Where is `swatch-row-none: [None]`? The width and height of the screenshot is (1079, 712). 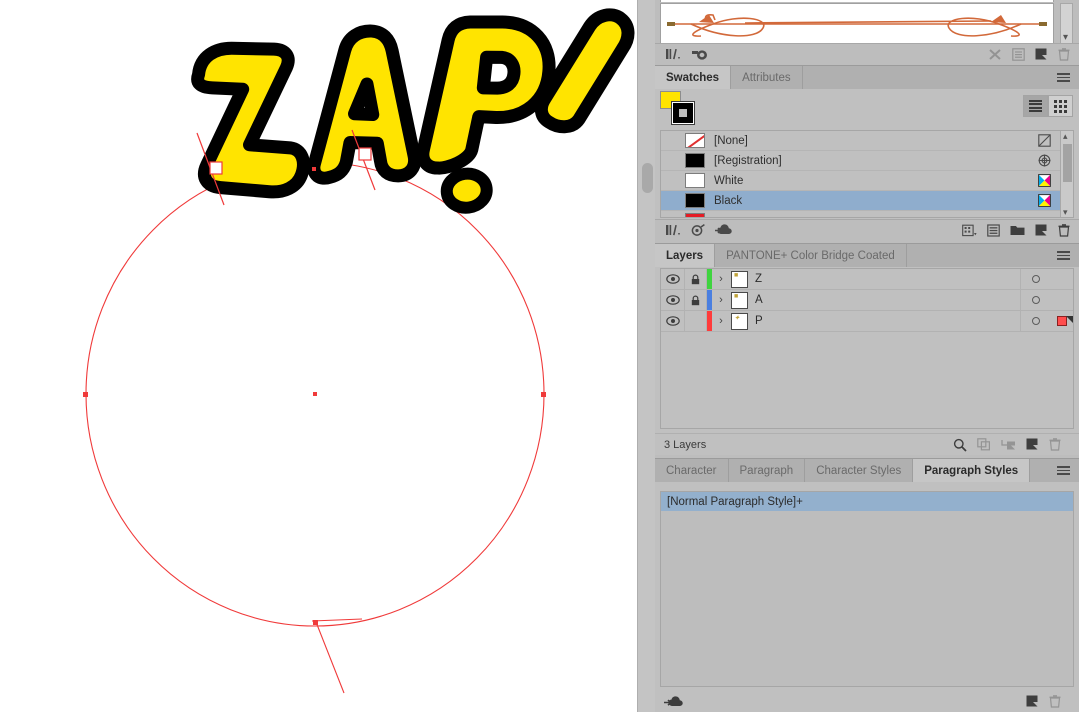
swatch-row-none: [None] is located at coordinates (867, 141).